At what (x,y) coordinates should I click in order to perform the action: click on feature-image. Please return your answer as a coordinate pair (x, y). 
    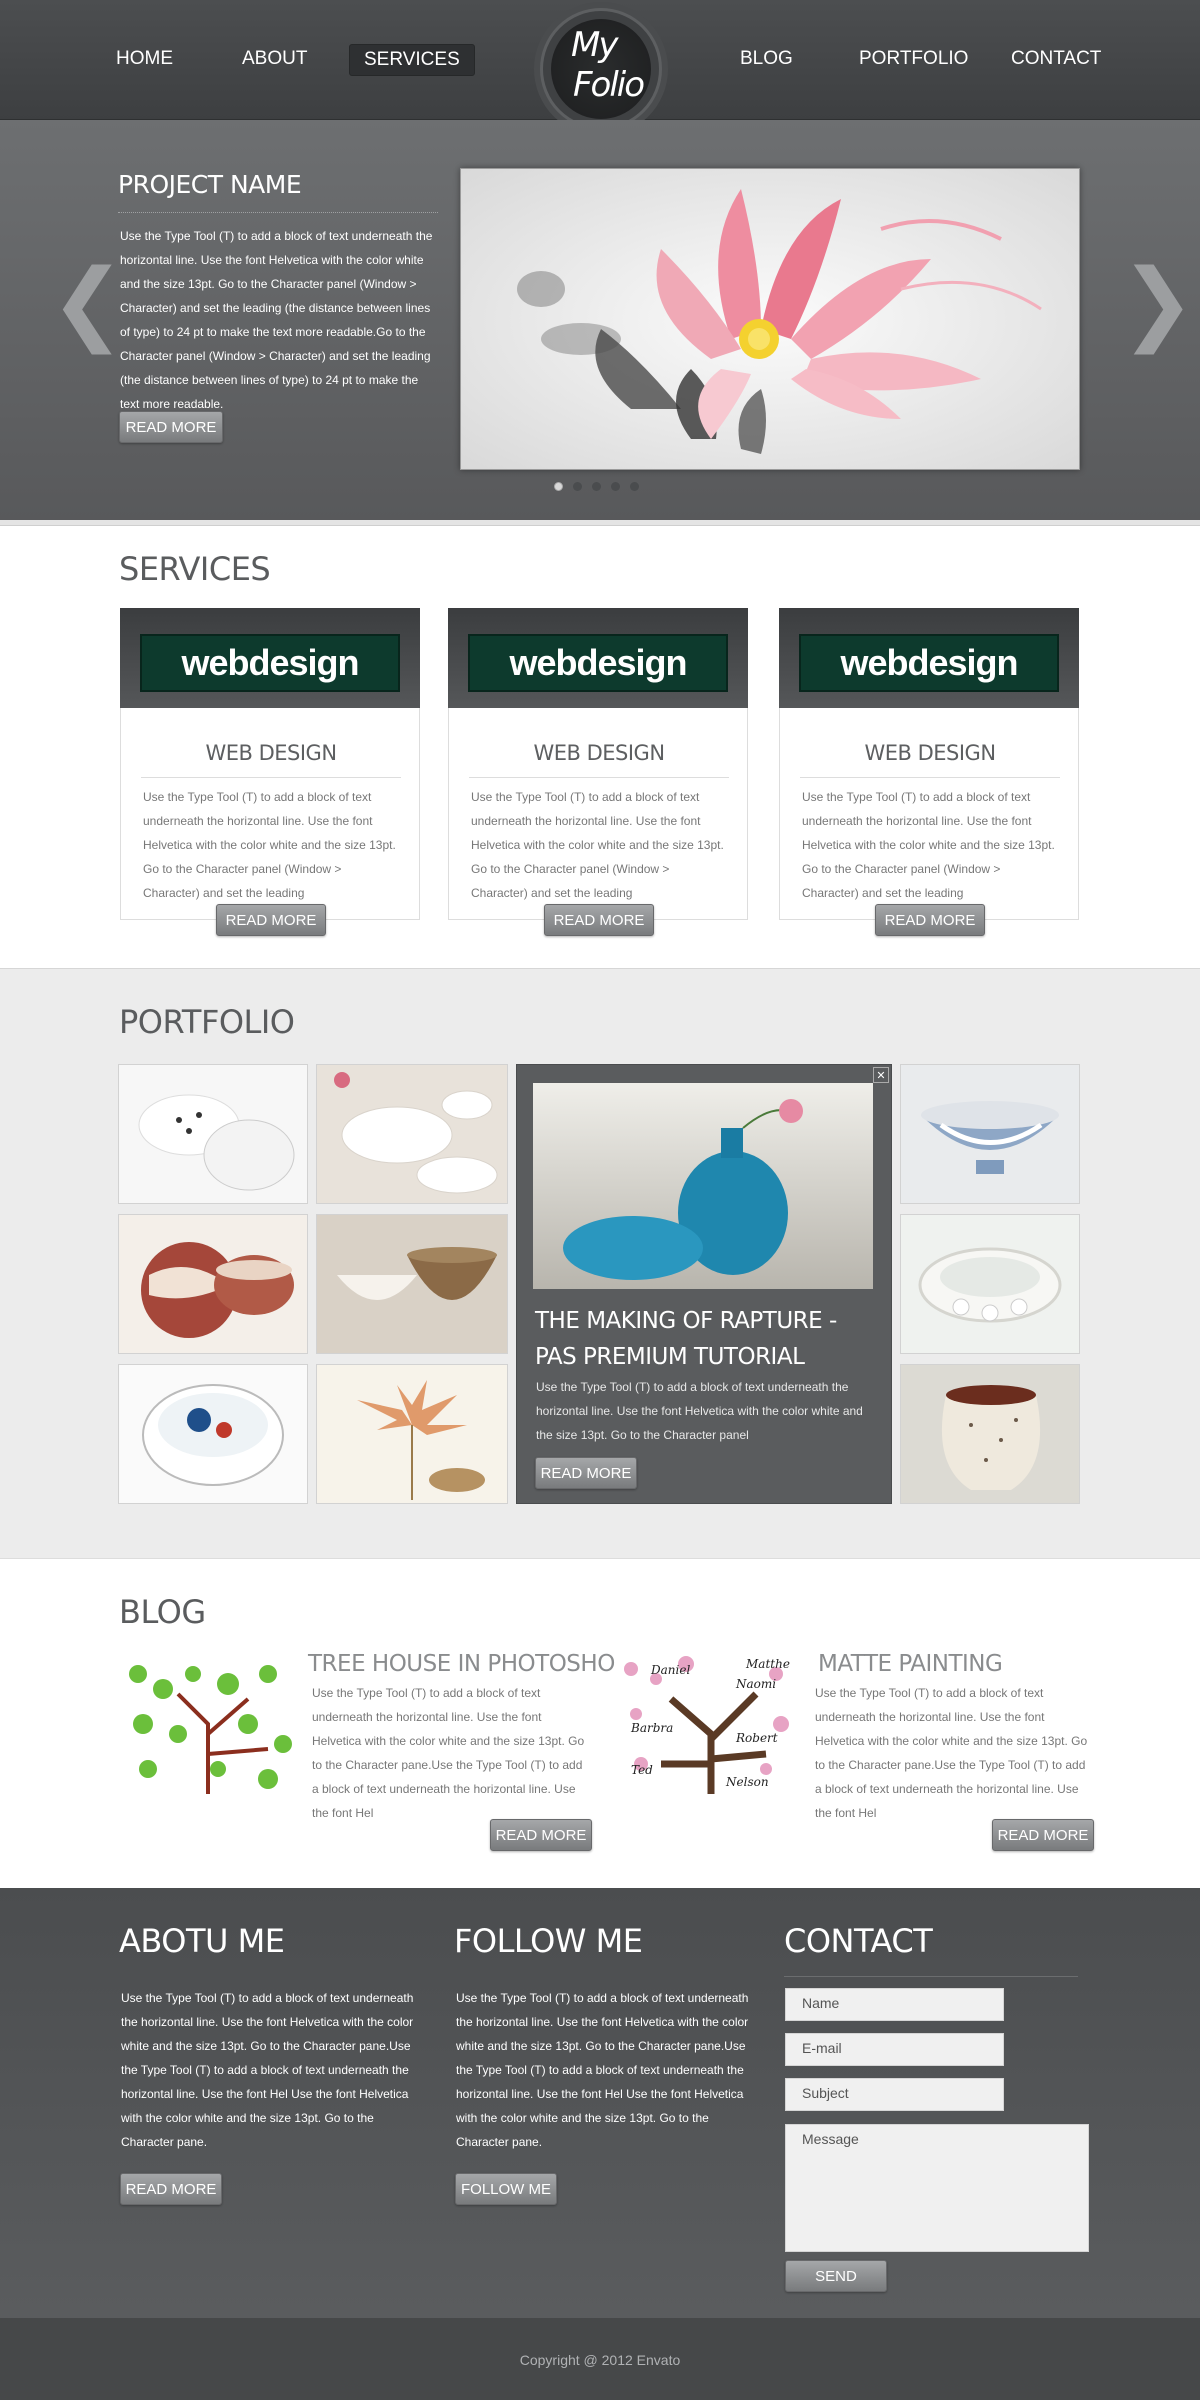
    Looking at the image, I should click on (703, 1186).